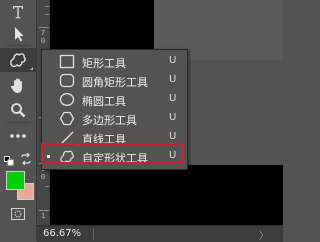 The width and height of the screenshot is (320, 242). I want to click on type-icon, so click(18, 12).